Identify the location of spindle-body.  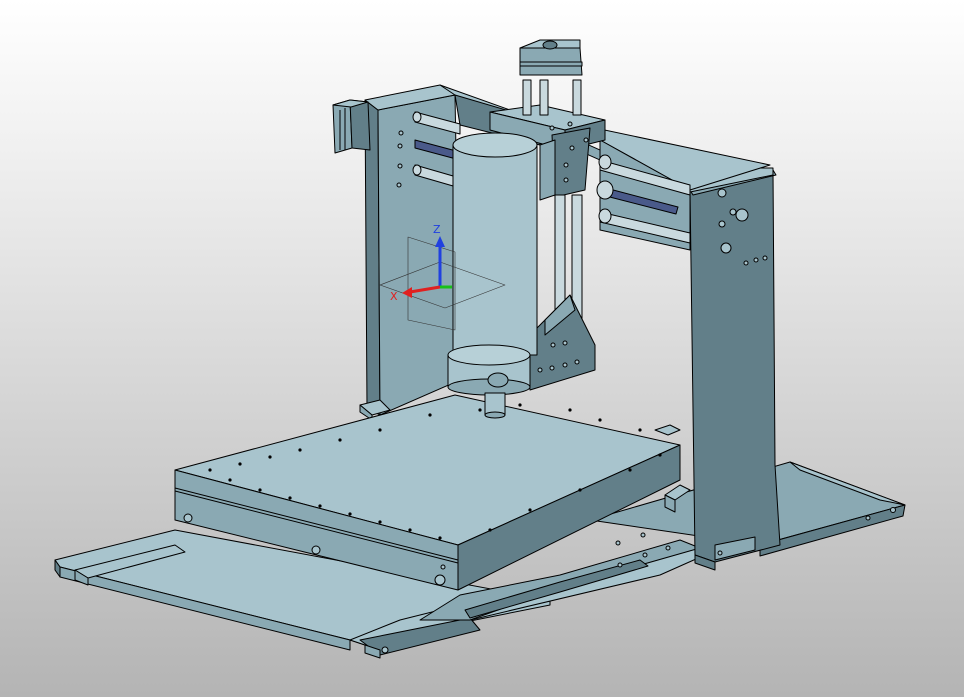
(495, 250).